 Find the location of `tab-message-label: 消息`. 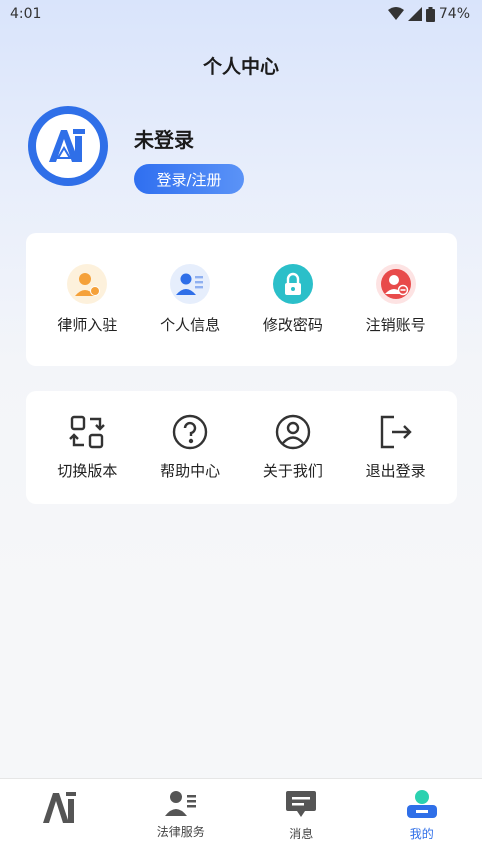

tab-message-label: 消息 is located at coordinates (301, 834).